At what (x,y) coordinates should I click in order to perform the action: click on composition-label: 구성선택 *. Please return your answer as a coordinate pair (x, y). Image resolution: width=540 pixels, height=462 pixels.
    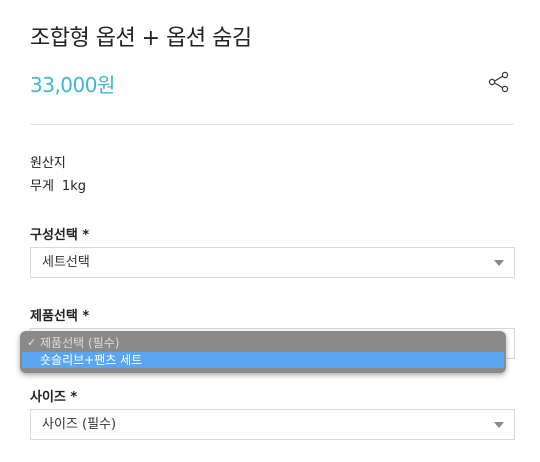
    Looking at the image, I should click on (60, 235).